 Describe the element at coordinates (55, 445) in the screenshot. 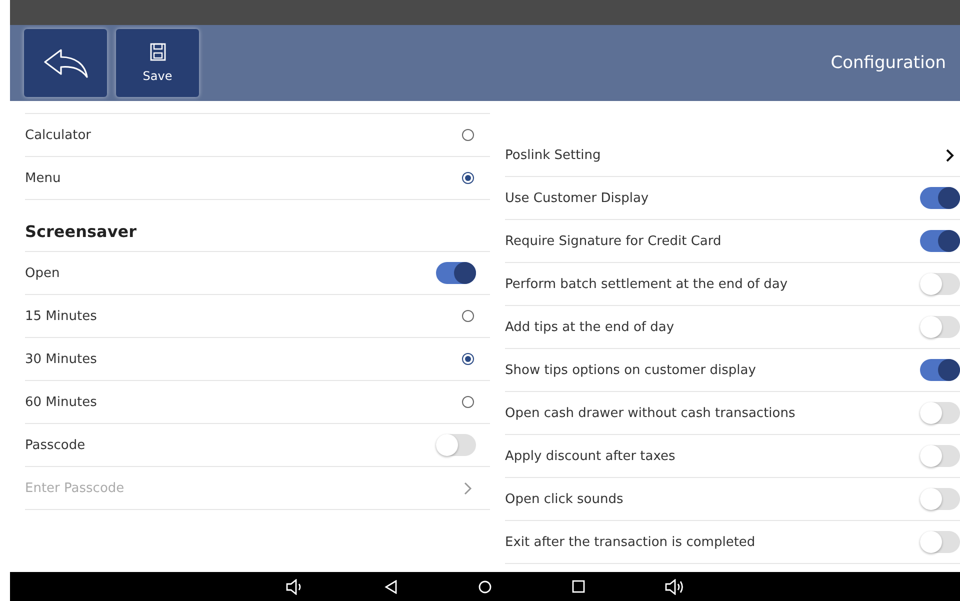

I see `setting-label: Passcode` at that location.